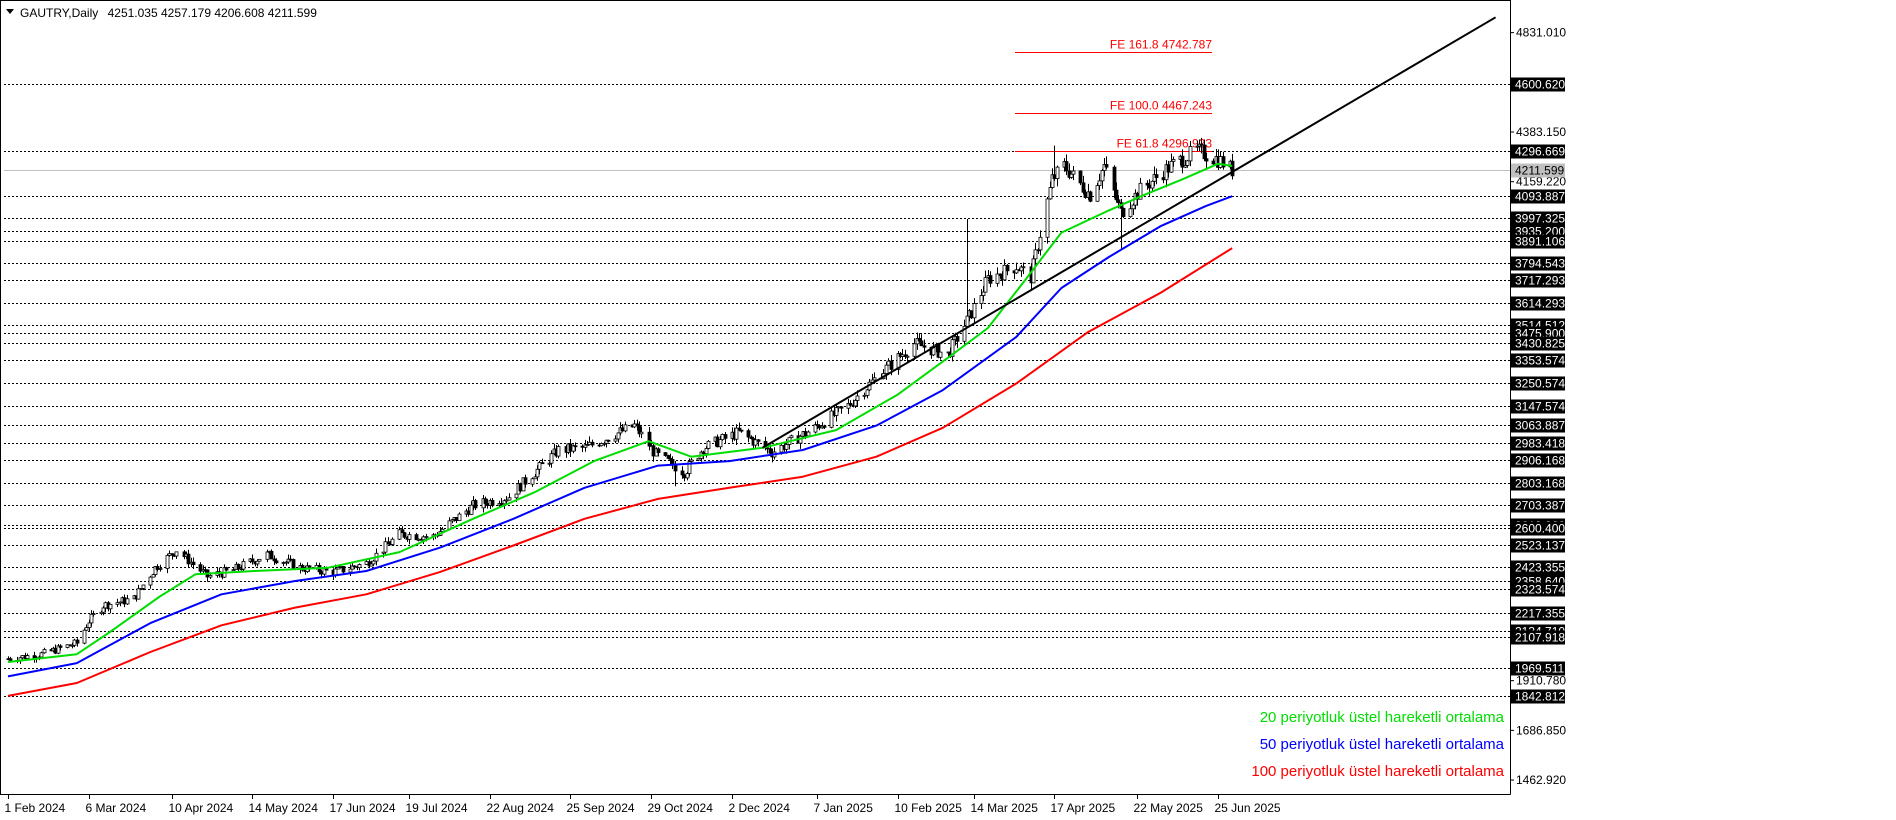 The height and width of the screenshot is (820, 1896). What do you see at coordinates (1540, 384) in the screenshot?
I see `level-label: 3250.574` at bounding box center [1540, 384].